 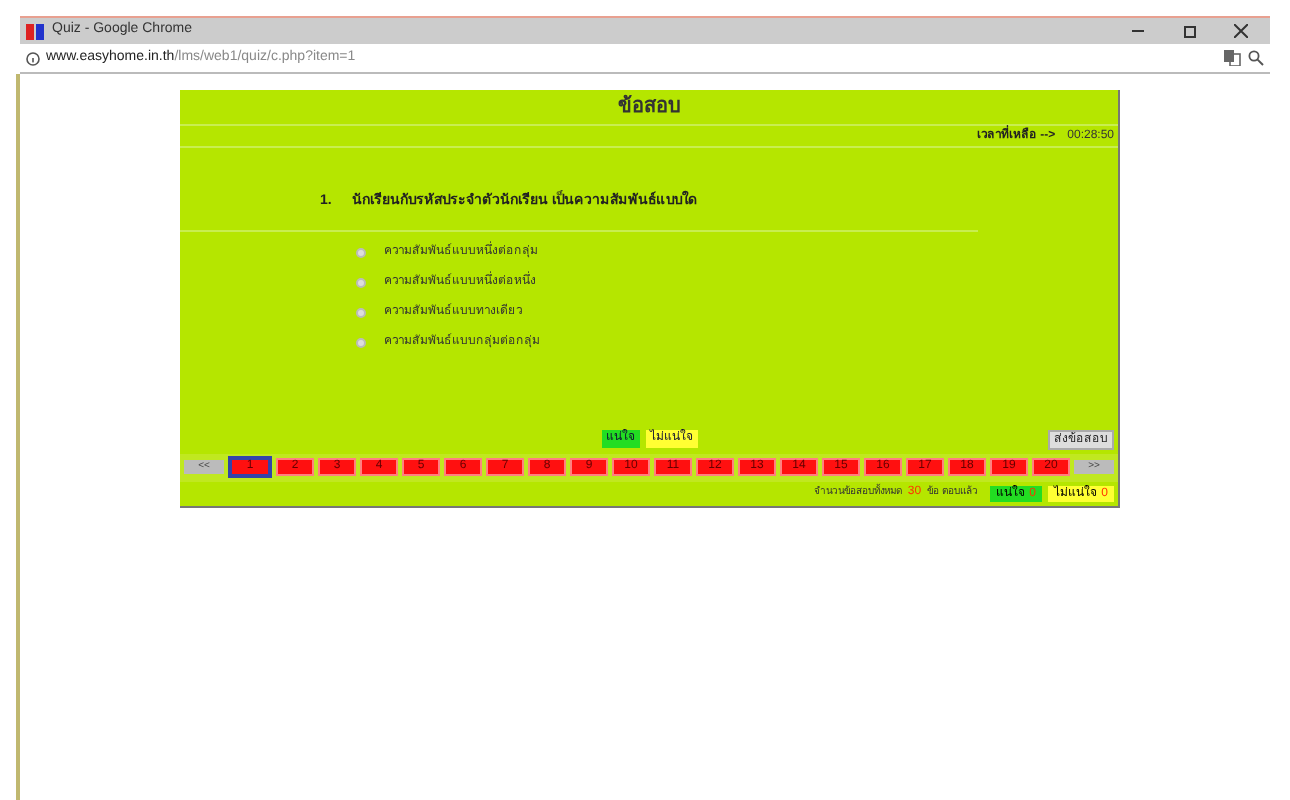 What do you see at coordinates (33, 58) in the screenshot?
I see `info-icon` at bounding box center [33, 58].